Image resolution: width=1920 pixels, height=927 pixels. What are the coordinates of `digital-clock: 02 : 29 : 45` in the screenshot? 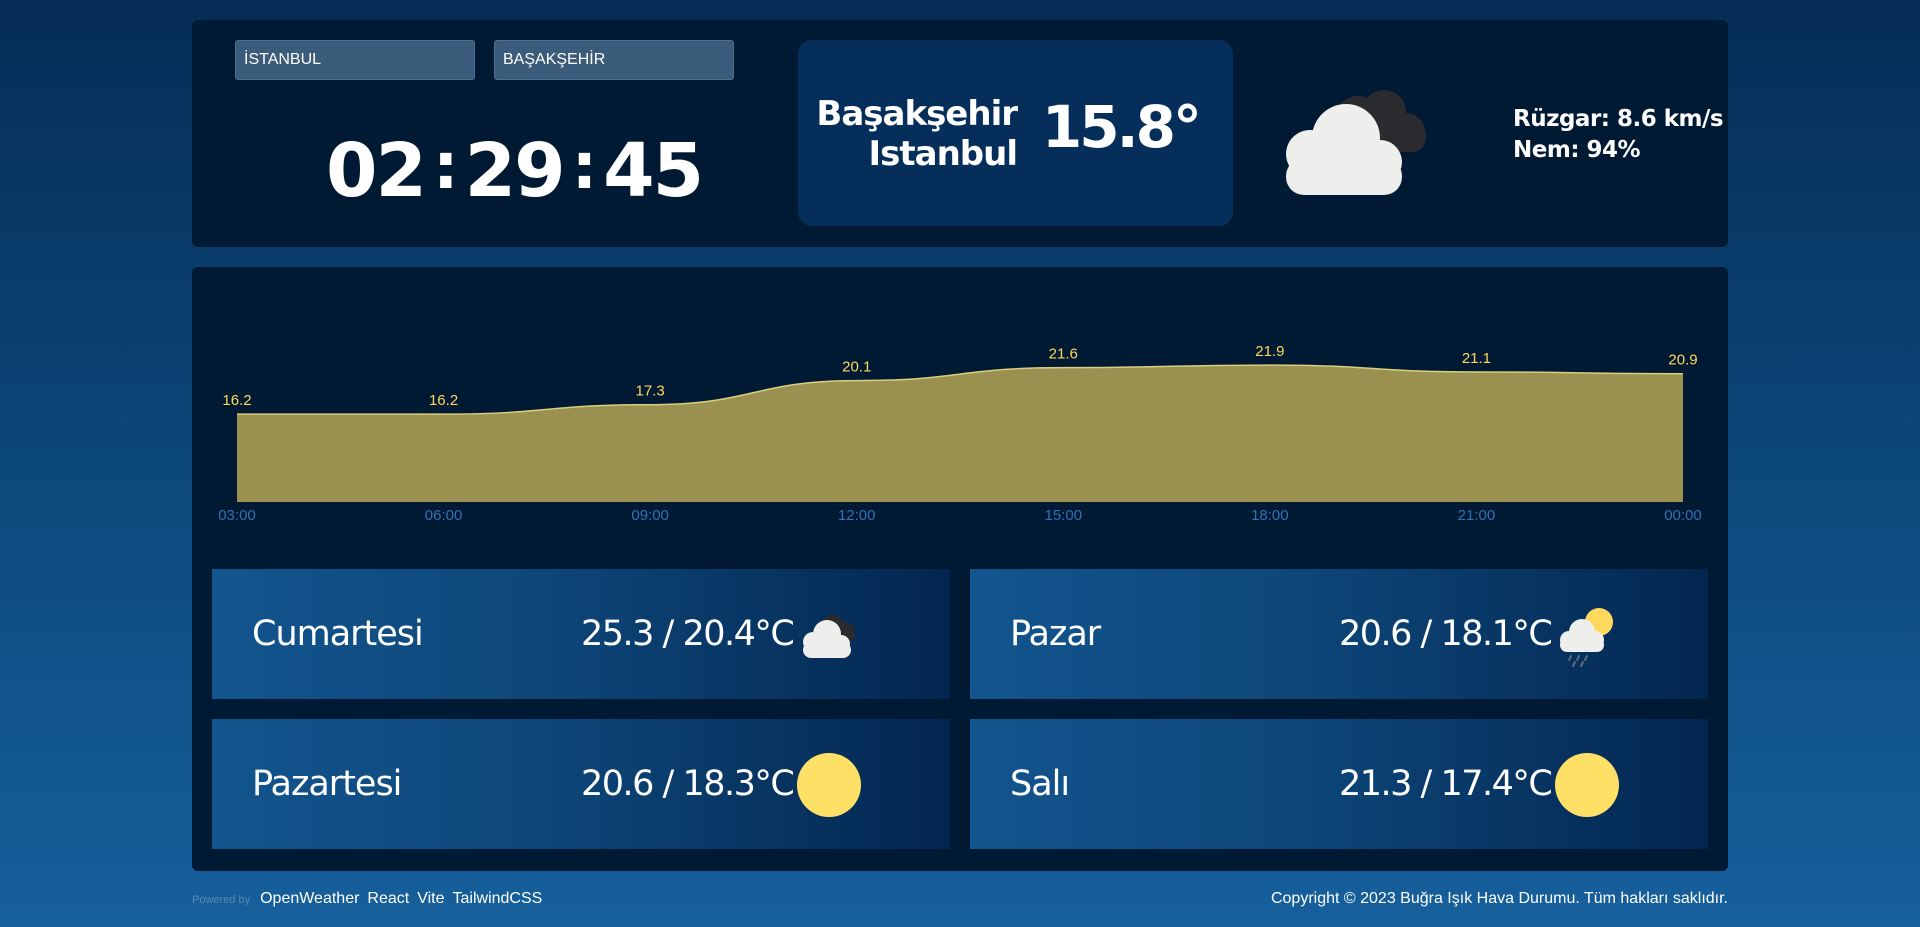 It's located at (536, 171).